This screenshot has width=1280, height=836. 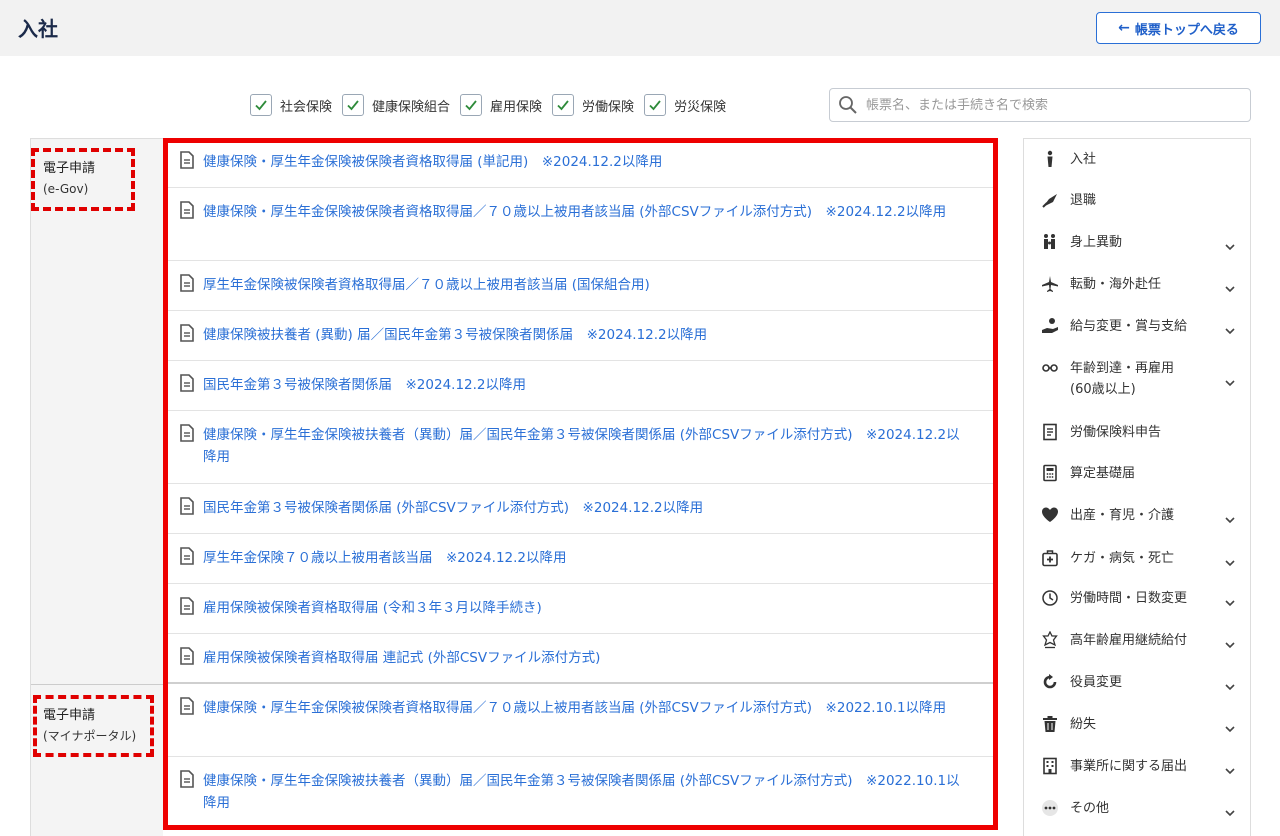 I want to click on list-item: 健康保険・厚生年金保険被保険者資格取得届 (単記用) ※2024.12.2以降用, so click(x=580, y=163).